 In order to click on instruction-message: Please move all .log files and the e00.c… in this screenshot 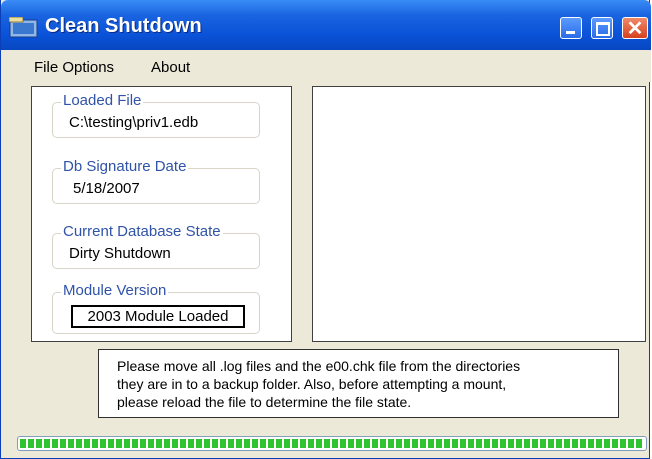, I will do `click(358, 383)`.